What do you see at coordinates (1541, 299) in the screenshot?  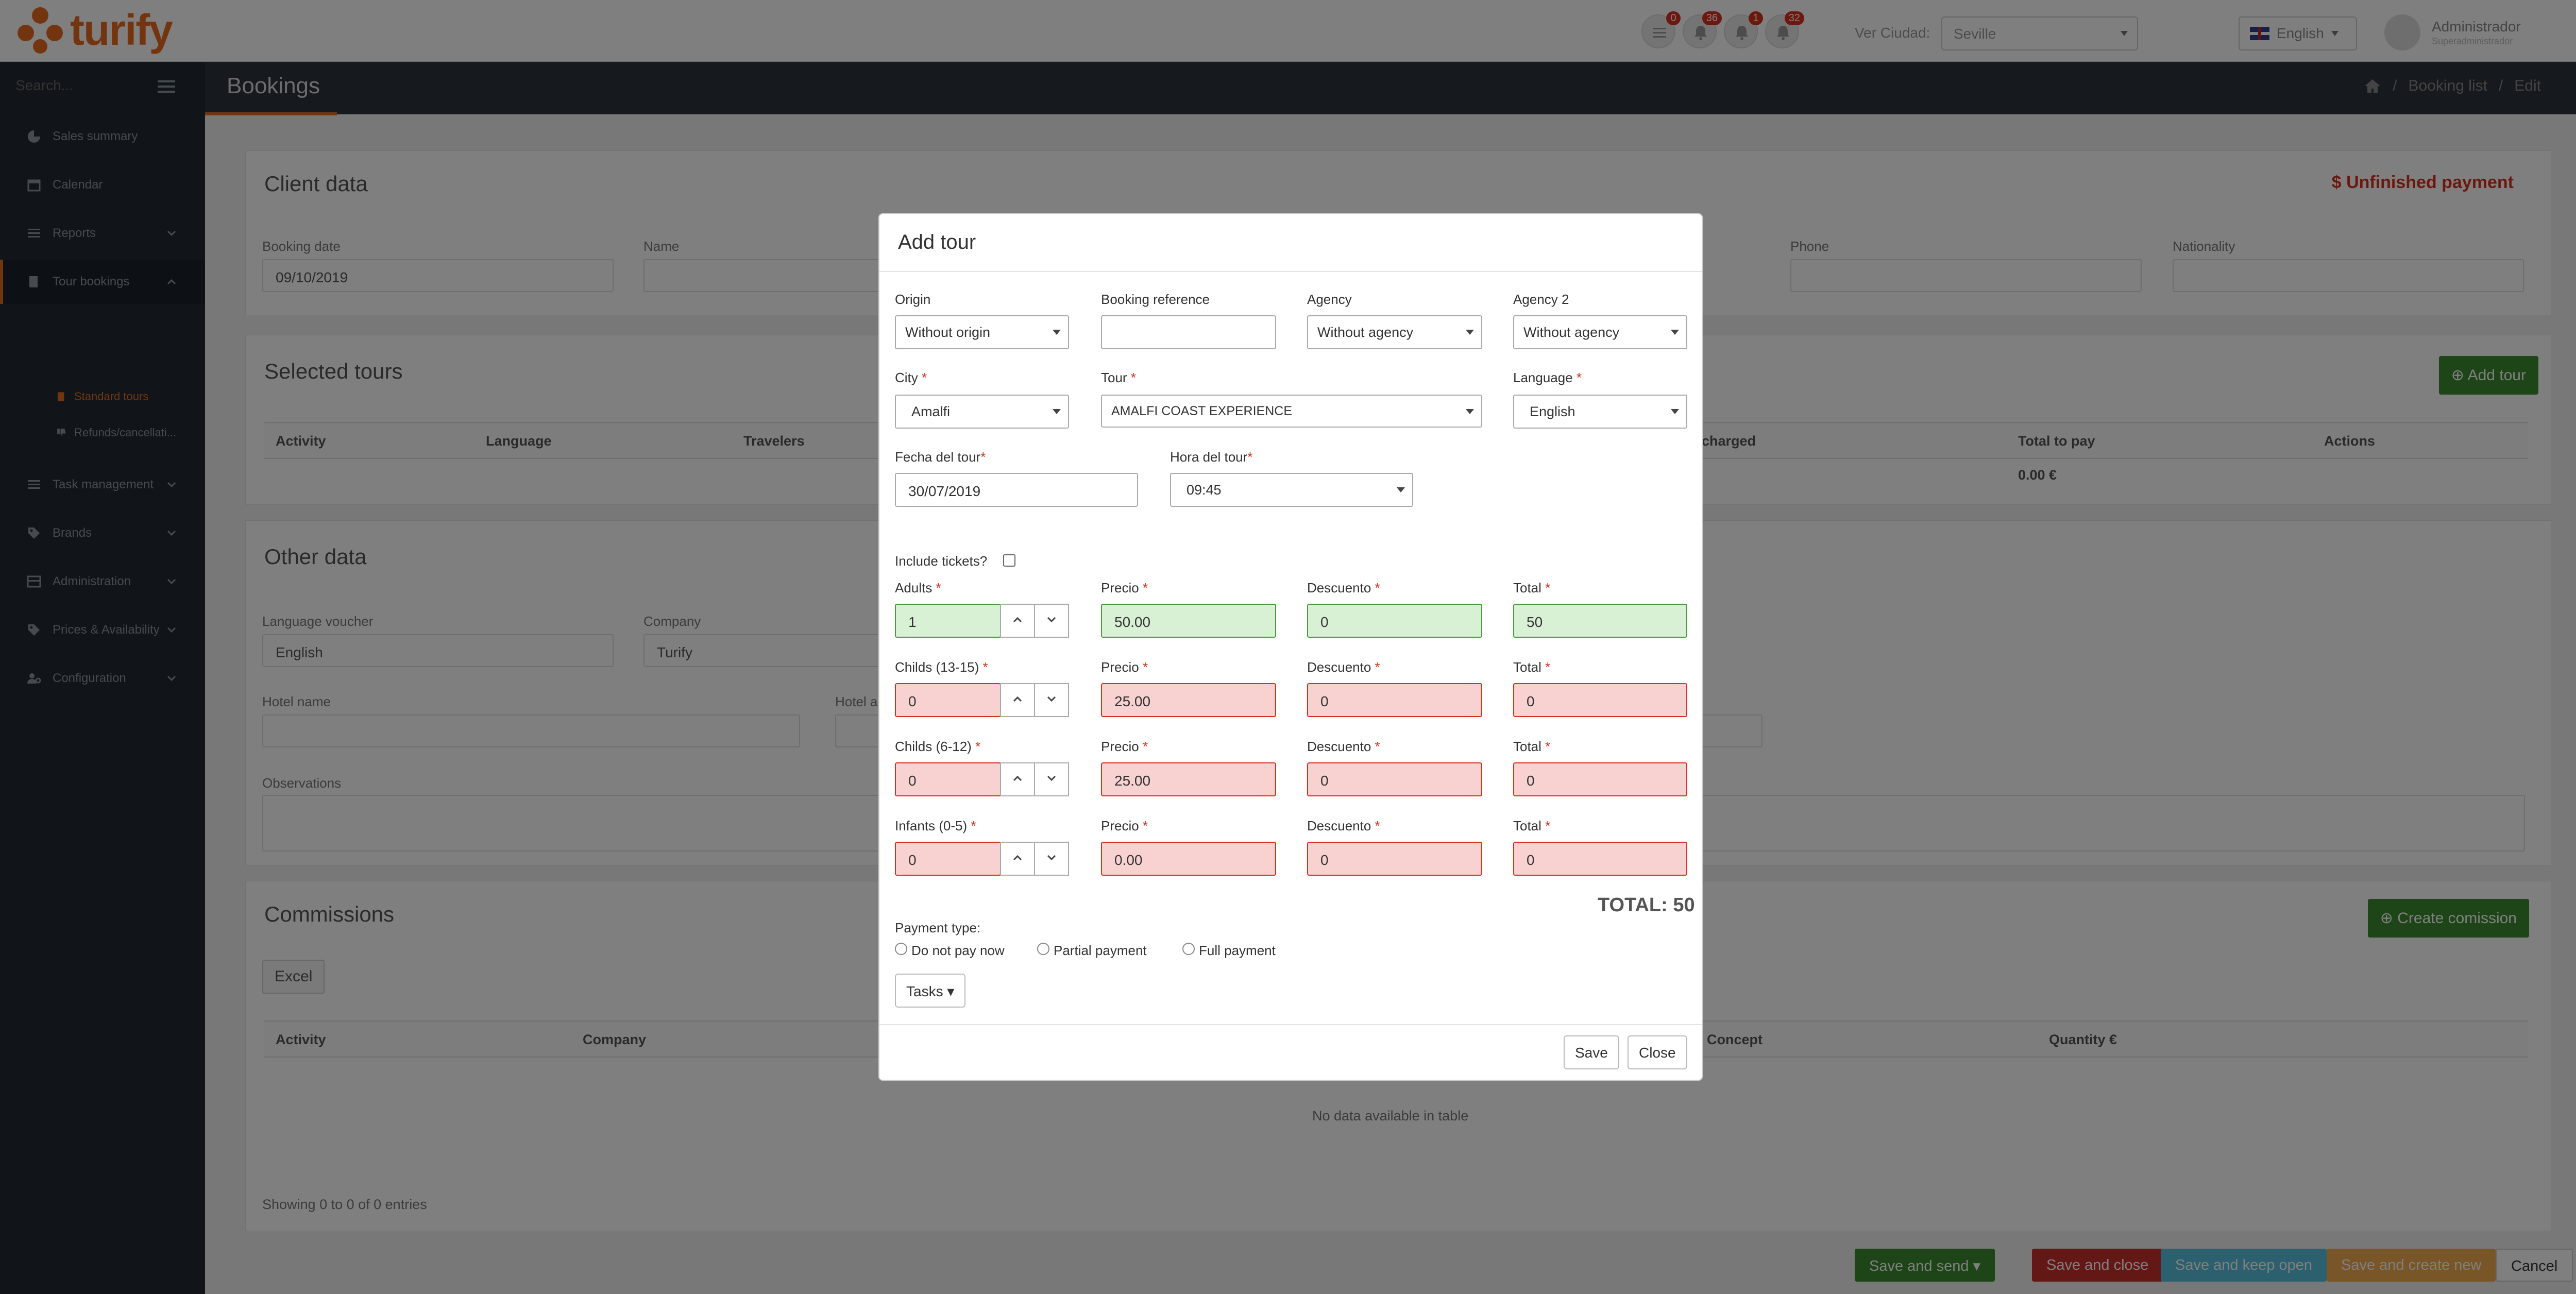 I see `agency-2-label: Agency 2` at bounding box center [1541, 299].